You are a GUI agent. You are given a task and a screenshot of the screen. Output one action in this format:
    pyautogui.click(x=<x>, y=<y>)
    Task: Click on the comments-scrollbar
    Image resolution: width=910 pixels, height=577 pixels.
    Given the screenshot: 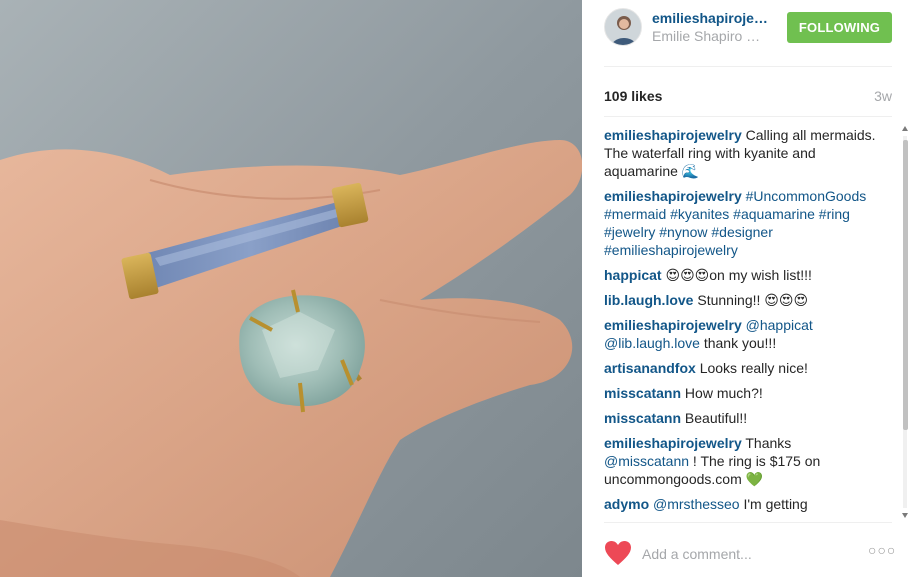 What is the action you would take?
    pyautogui.click(x=905, y=322)
    